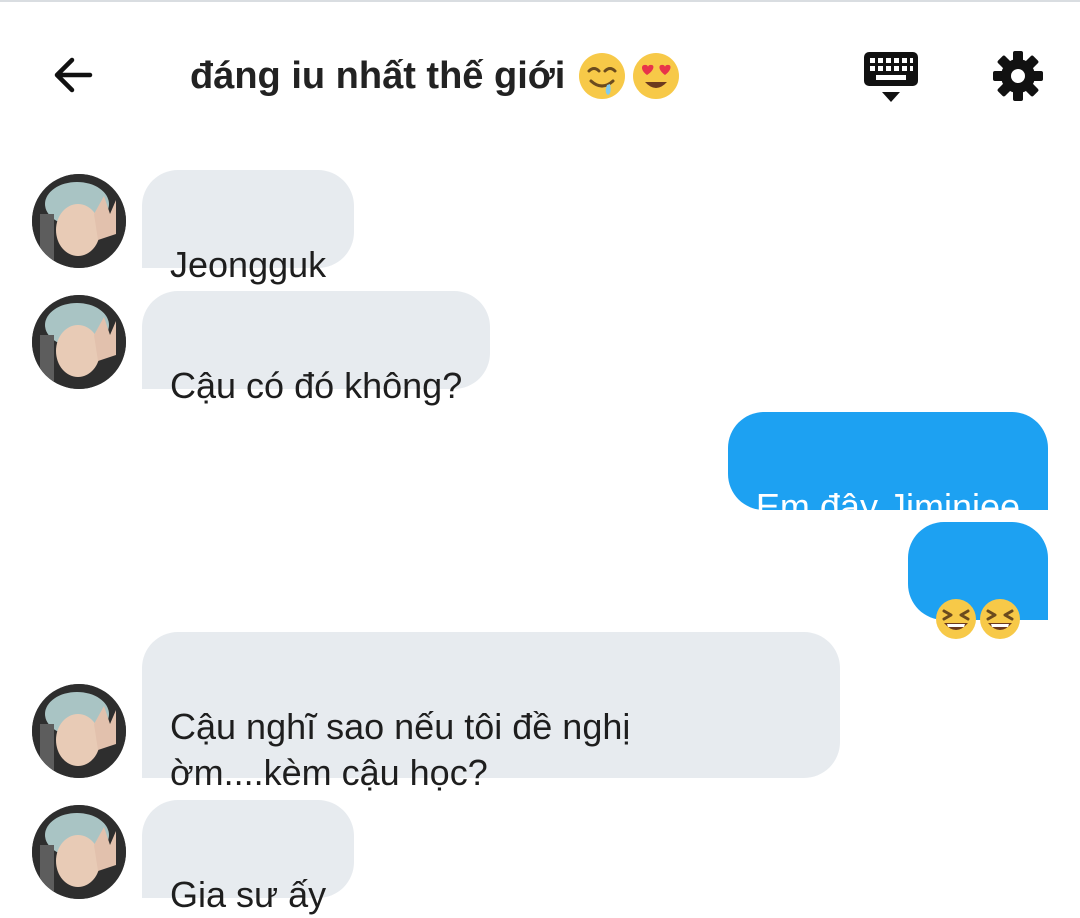 This screenshot has width=1080, height=918. Describe the element at coordinates (887, 506) in the screenshot. I see `message-text: Em đây Jiminiee` at that location.